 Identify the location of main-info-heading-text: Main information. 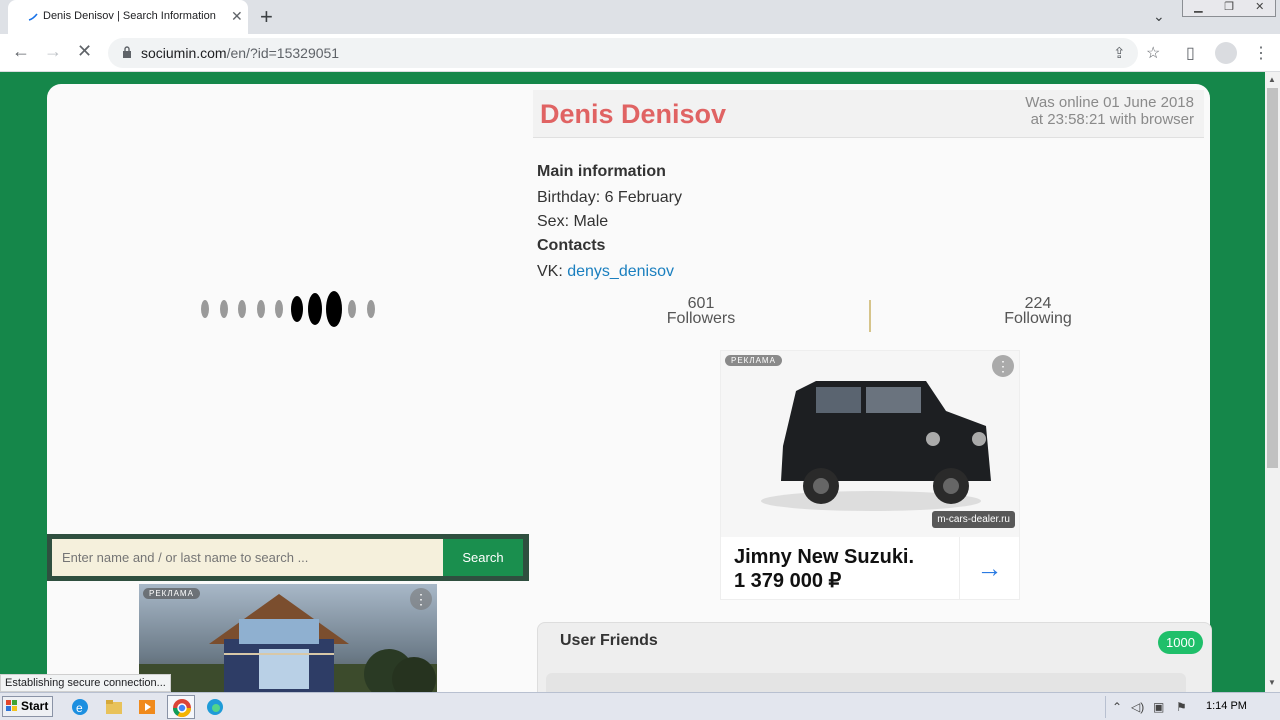
(601, 171).